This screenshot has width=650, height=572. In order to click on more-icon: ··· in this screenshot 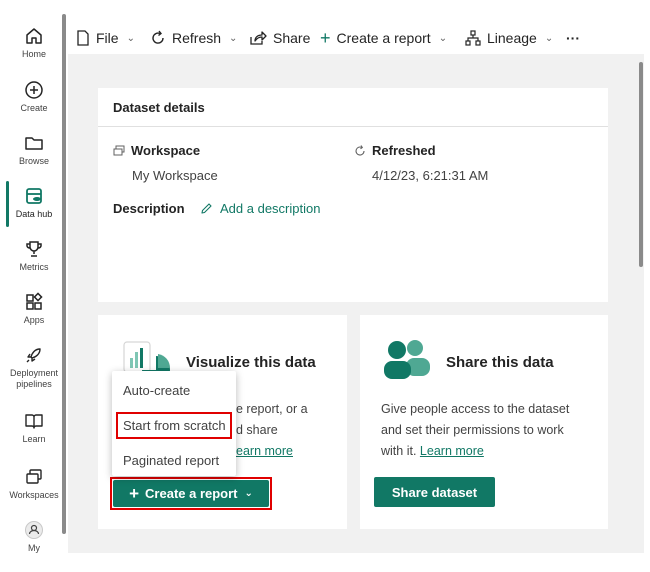, I will do `click(573, 38)`.